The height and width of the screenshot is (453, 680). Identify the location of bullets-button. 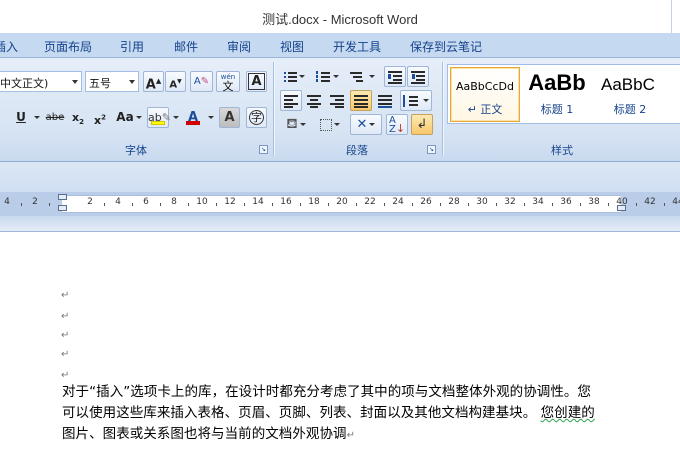
(294, 76).